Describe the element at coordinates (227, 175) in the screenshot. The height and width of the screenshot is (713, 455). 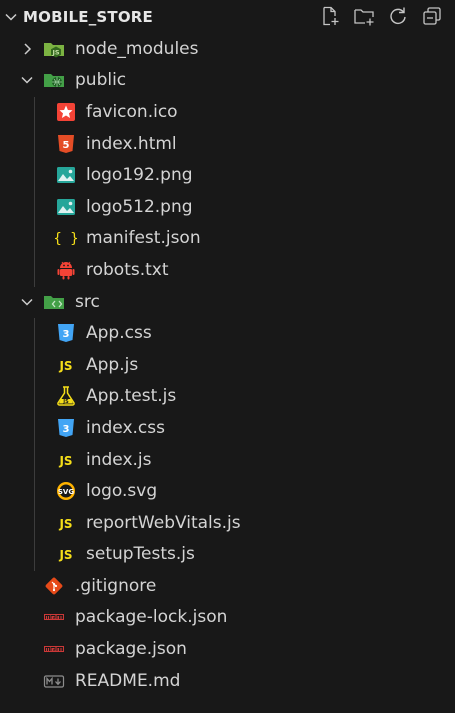
I see `tree-file-logo192: logo192.png` at that location.